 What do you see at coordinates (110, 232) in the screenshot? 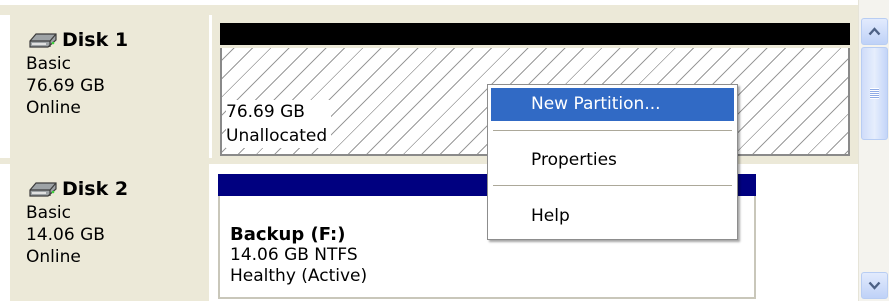
I see `disk-2-label: Disk 2 Basic 14.06 GB Online` at bounding box center [110, 232].